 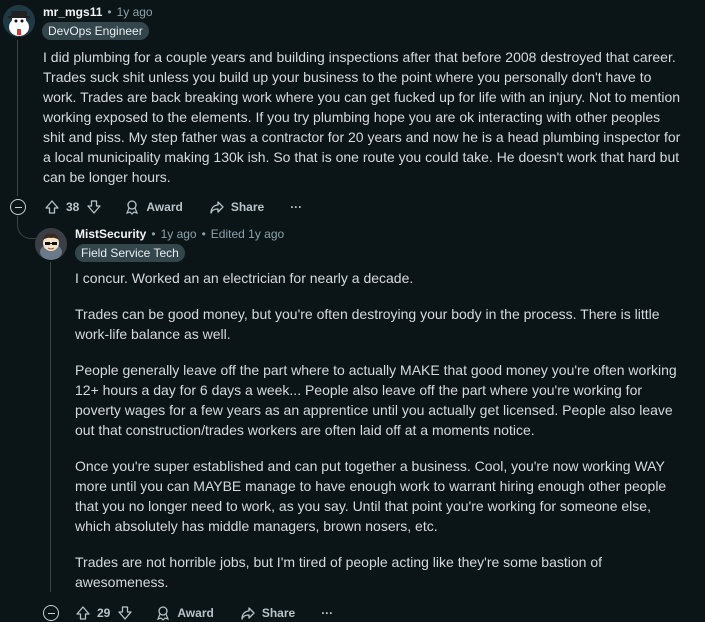 I want to click on thread-line, so click(x=17, y=118).